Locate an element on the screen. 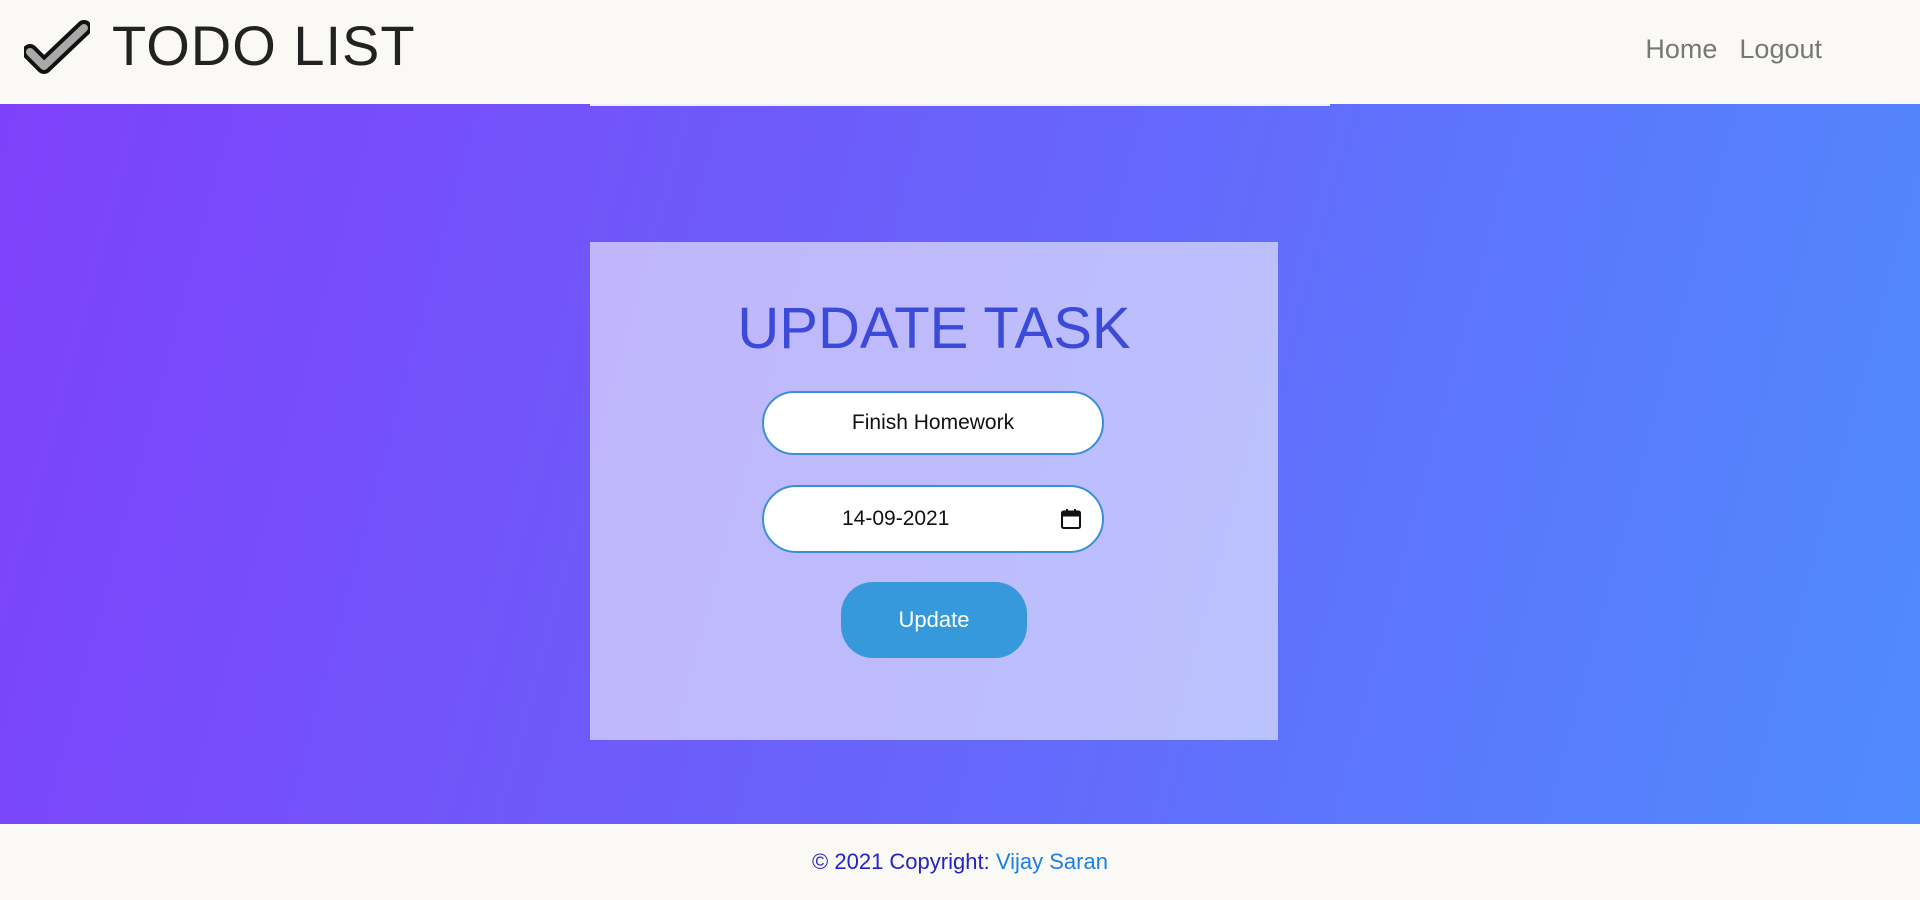 This screenshot has height=900, width=1920. update-button: Update is located at coordinates (934, 620).